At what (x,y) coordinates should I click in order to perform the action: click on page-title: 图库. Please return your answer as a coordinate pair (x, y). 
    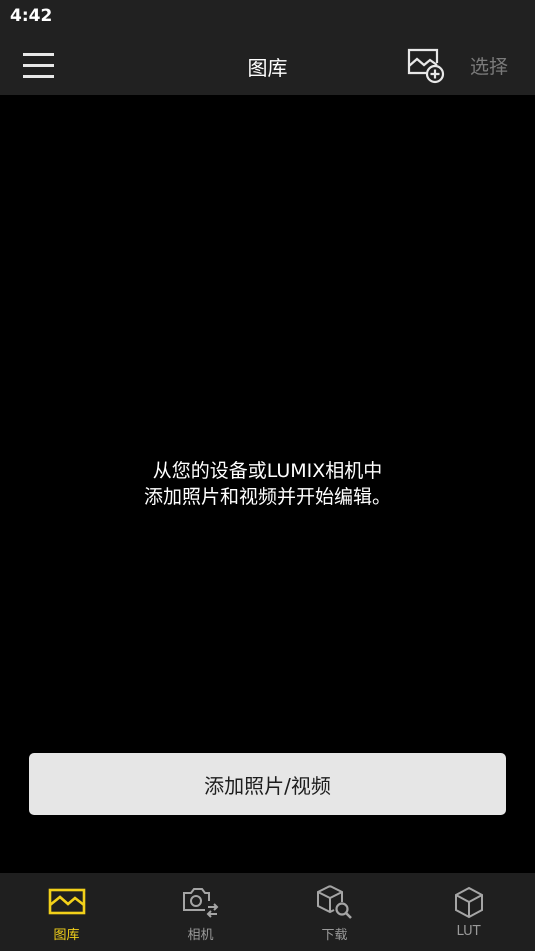
    Looking at the image, I should click on (267, 68).